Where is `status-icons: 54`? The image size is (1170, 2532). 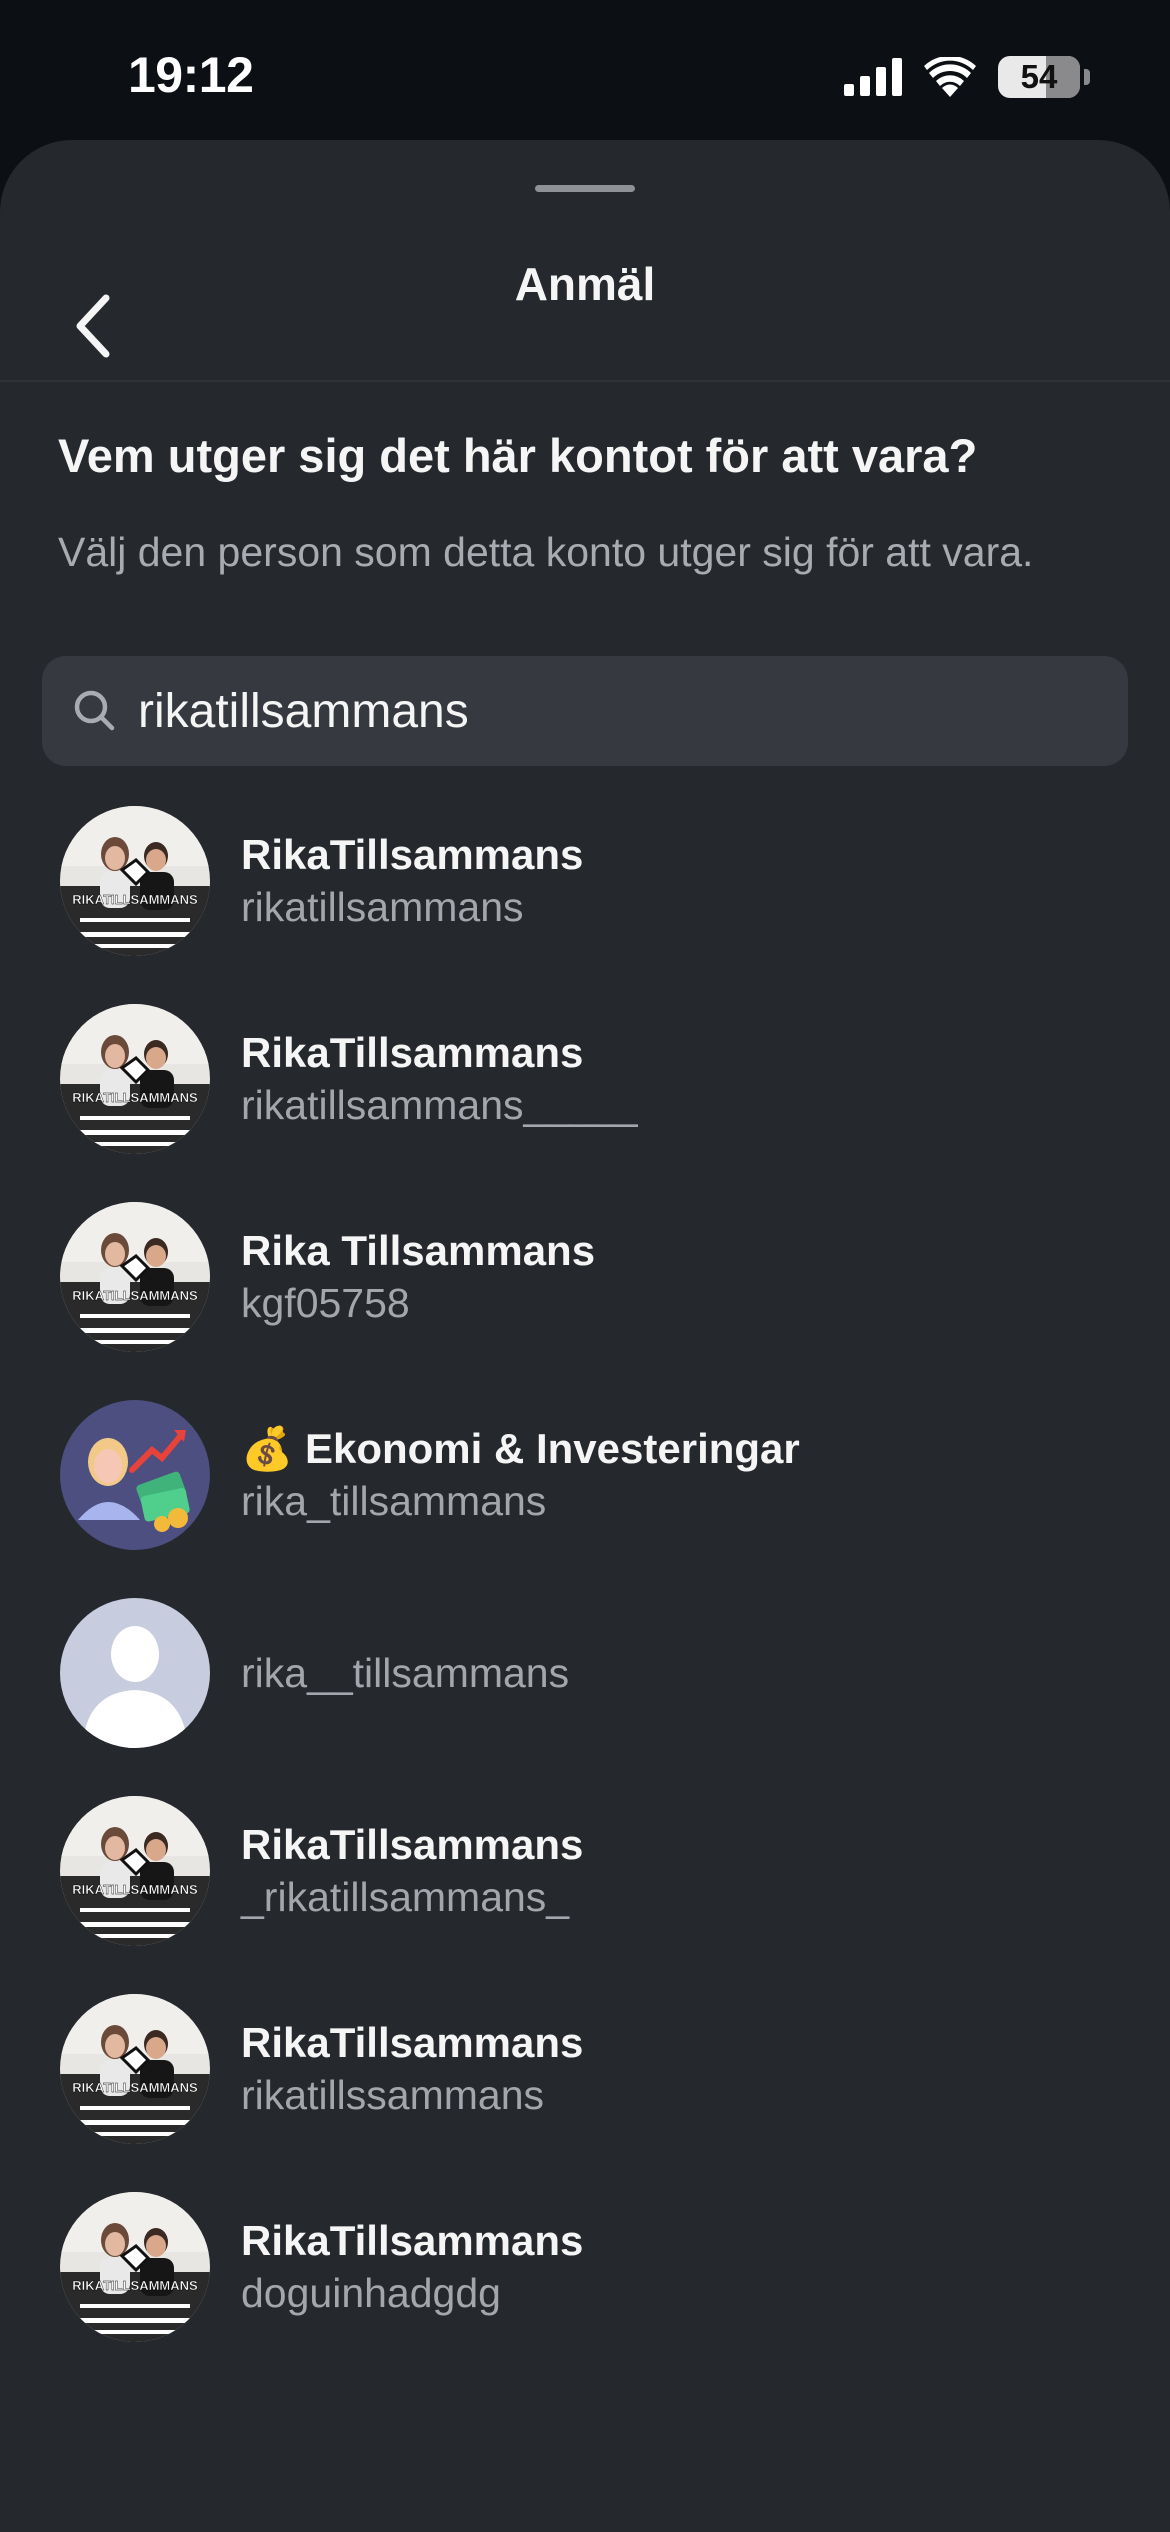
status-icons: 54 is located at coordinates (967, 77).